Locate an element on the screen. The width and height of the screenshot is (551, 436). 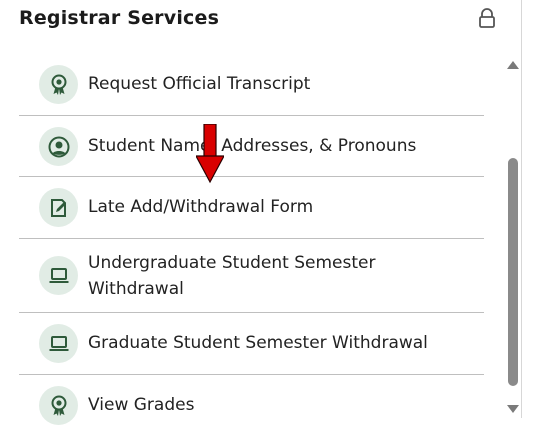
list-item-request-official-transcript: Request Official Transcript is located at coordinates (251, 85).